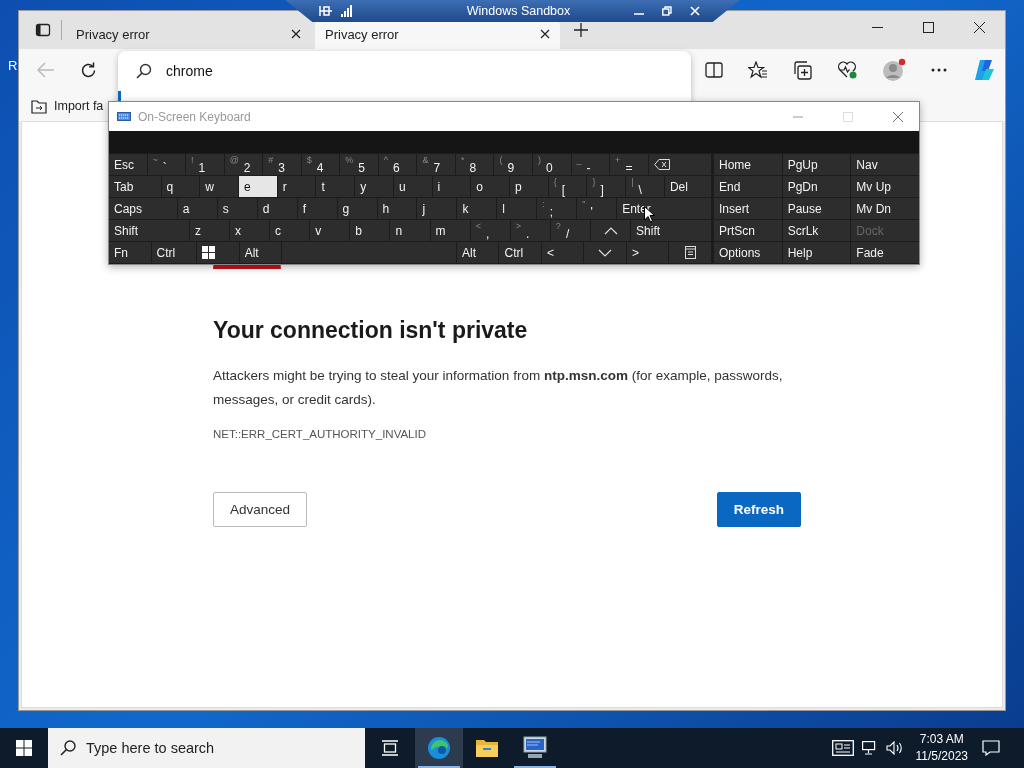  Describe the element at coordinates (477, 208) in the screenshot. I see `keyboard-key: k` at that location.